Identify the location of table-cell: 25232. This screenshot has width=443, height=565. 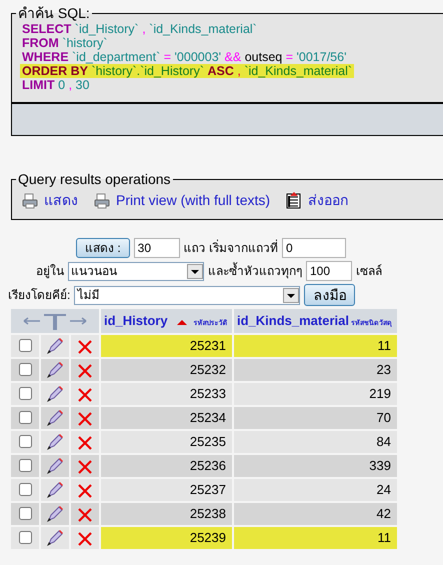
(166, 370).